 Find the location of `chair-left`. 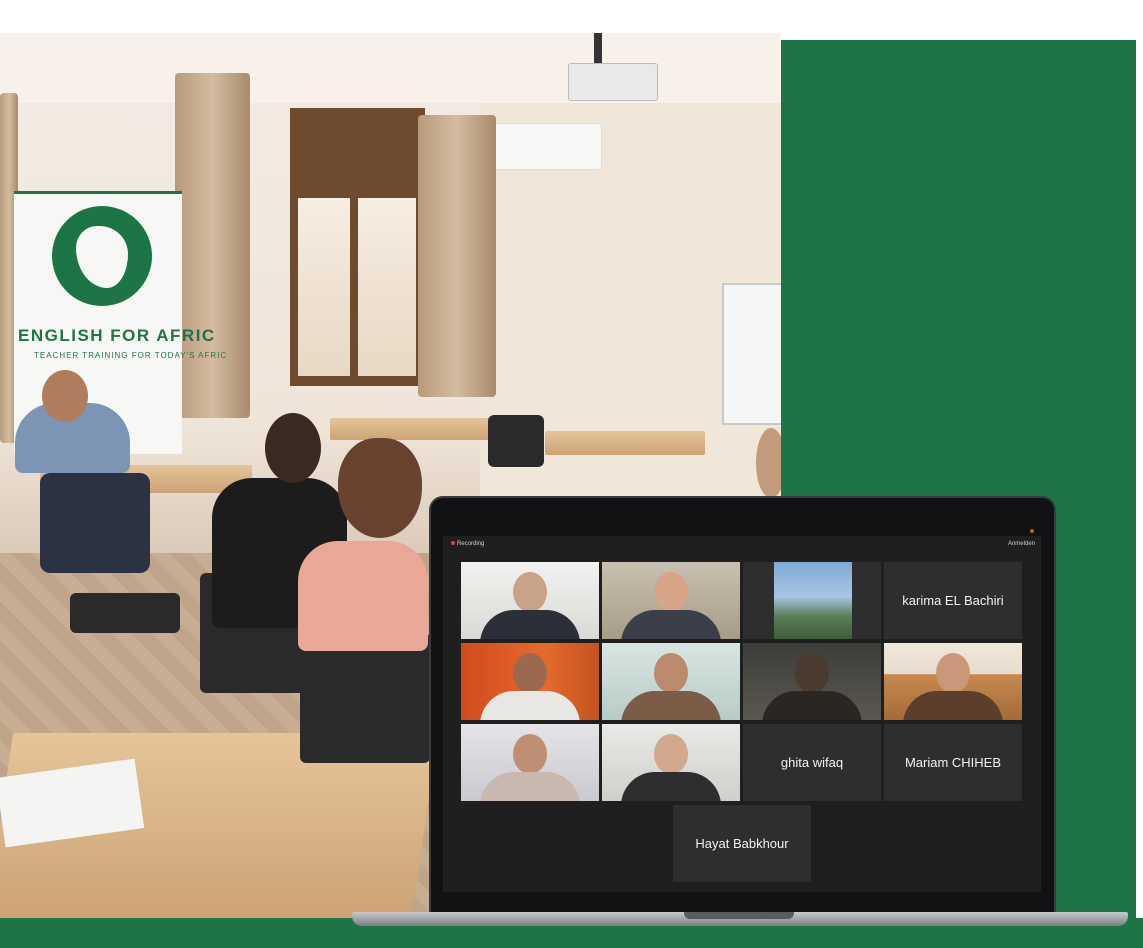

chair-left is located at coordinates (125, 613).